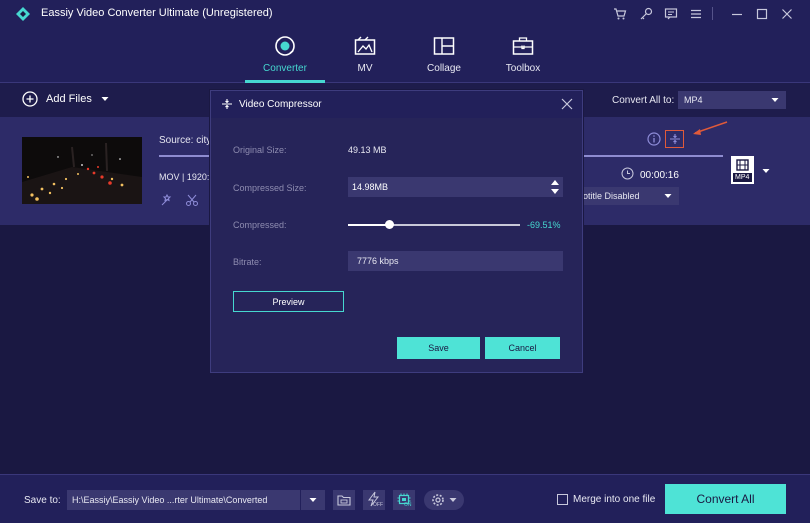  I want to click on compressed-percent: -69.51%, so click(544, 225).